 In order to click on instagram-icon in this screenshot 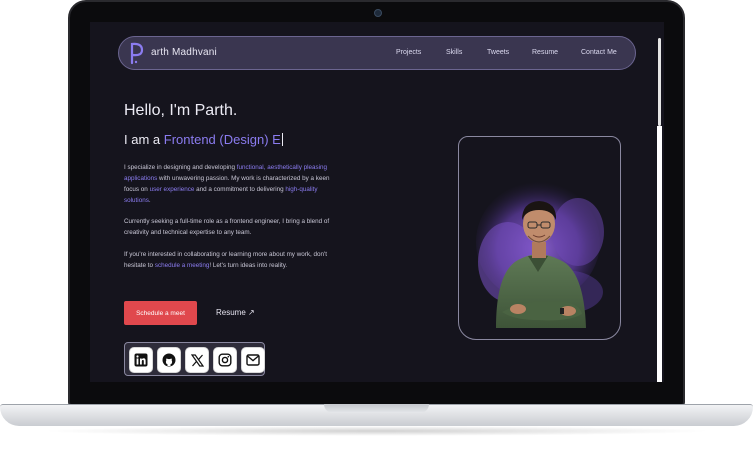, I will do `click(225, 360)`.